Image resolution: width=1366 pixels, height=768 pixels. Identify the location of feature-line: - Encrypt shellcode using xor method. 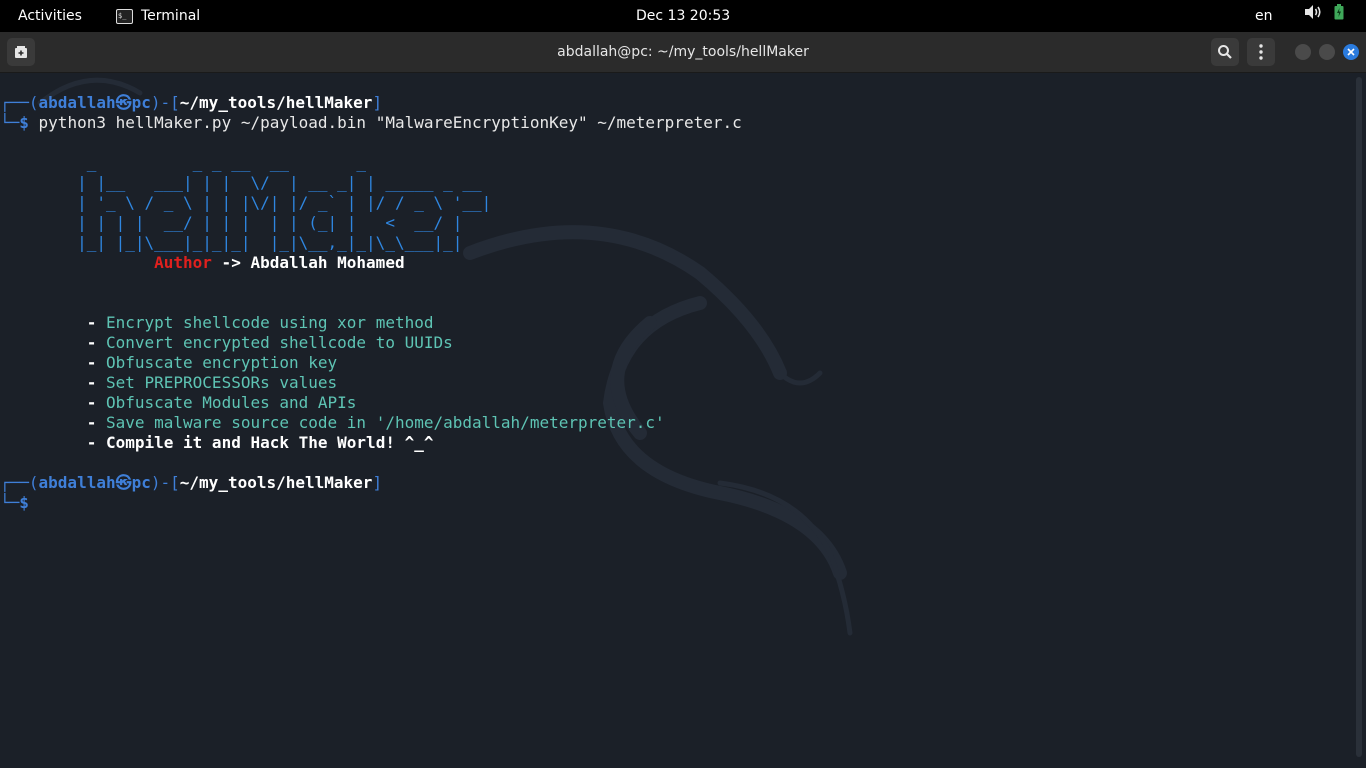
(217, 323).